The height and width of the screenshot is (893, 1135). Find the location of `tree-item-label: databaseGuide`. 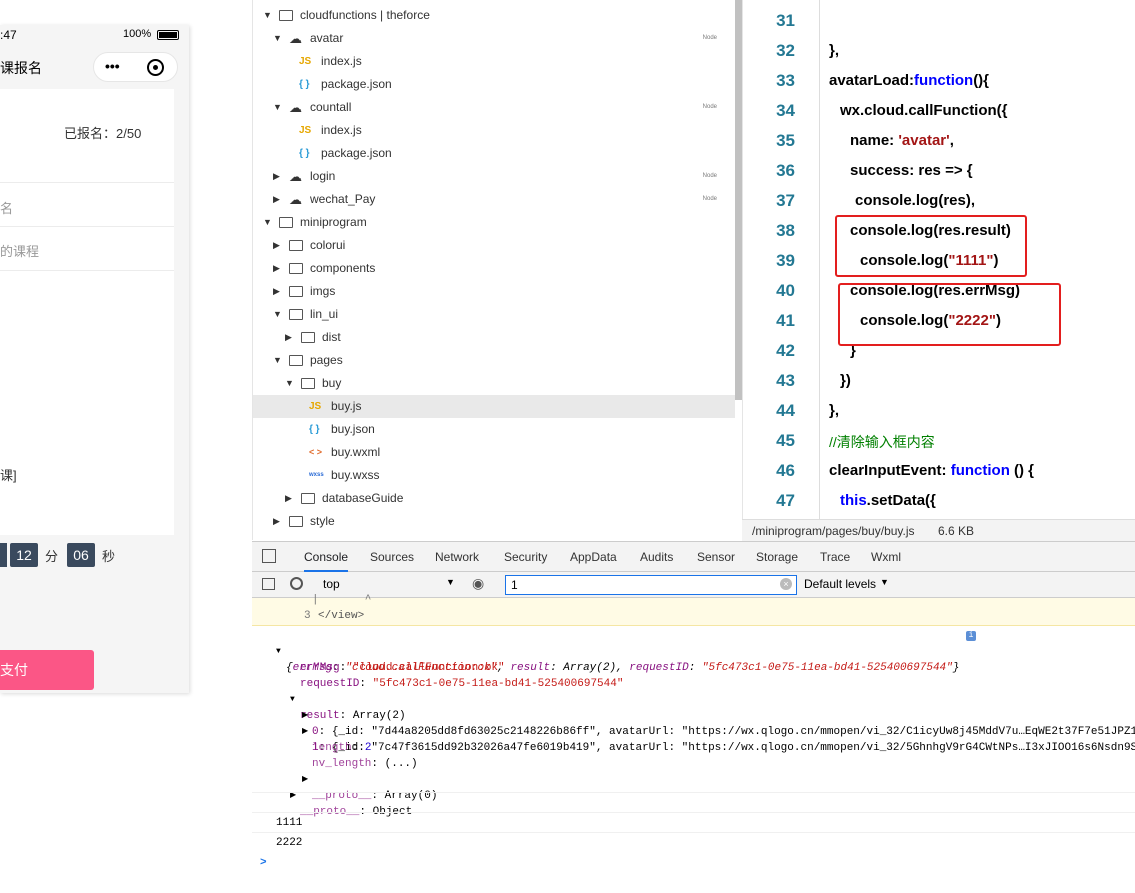

tree-item-label: databaseGuide is located at coordinates (363, 498).